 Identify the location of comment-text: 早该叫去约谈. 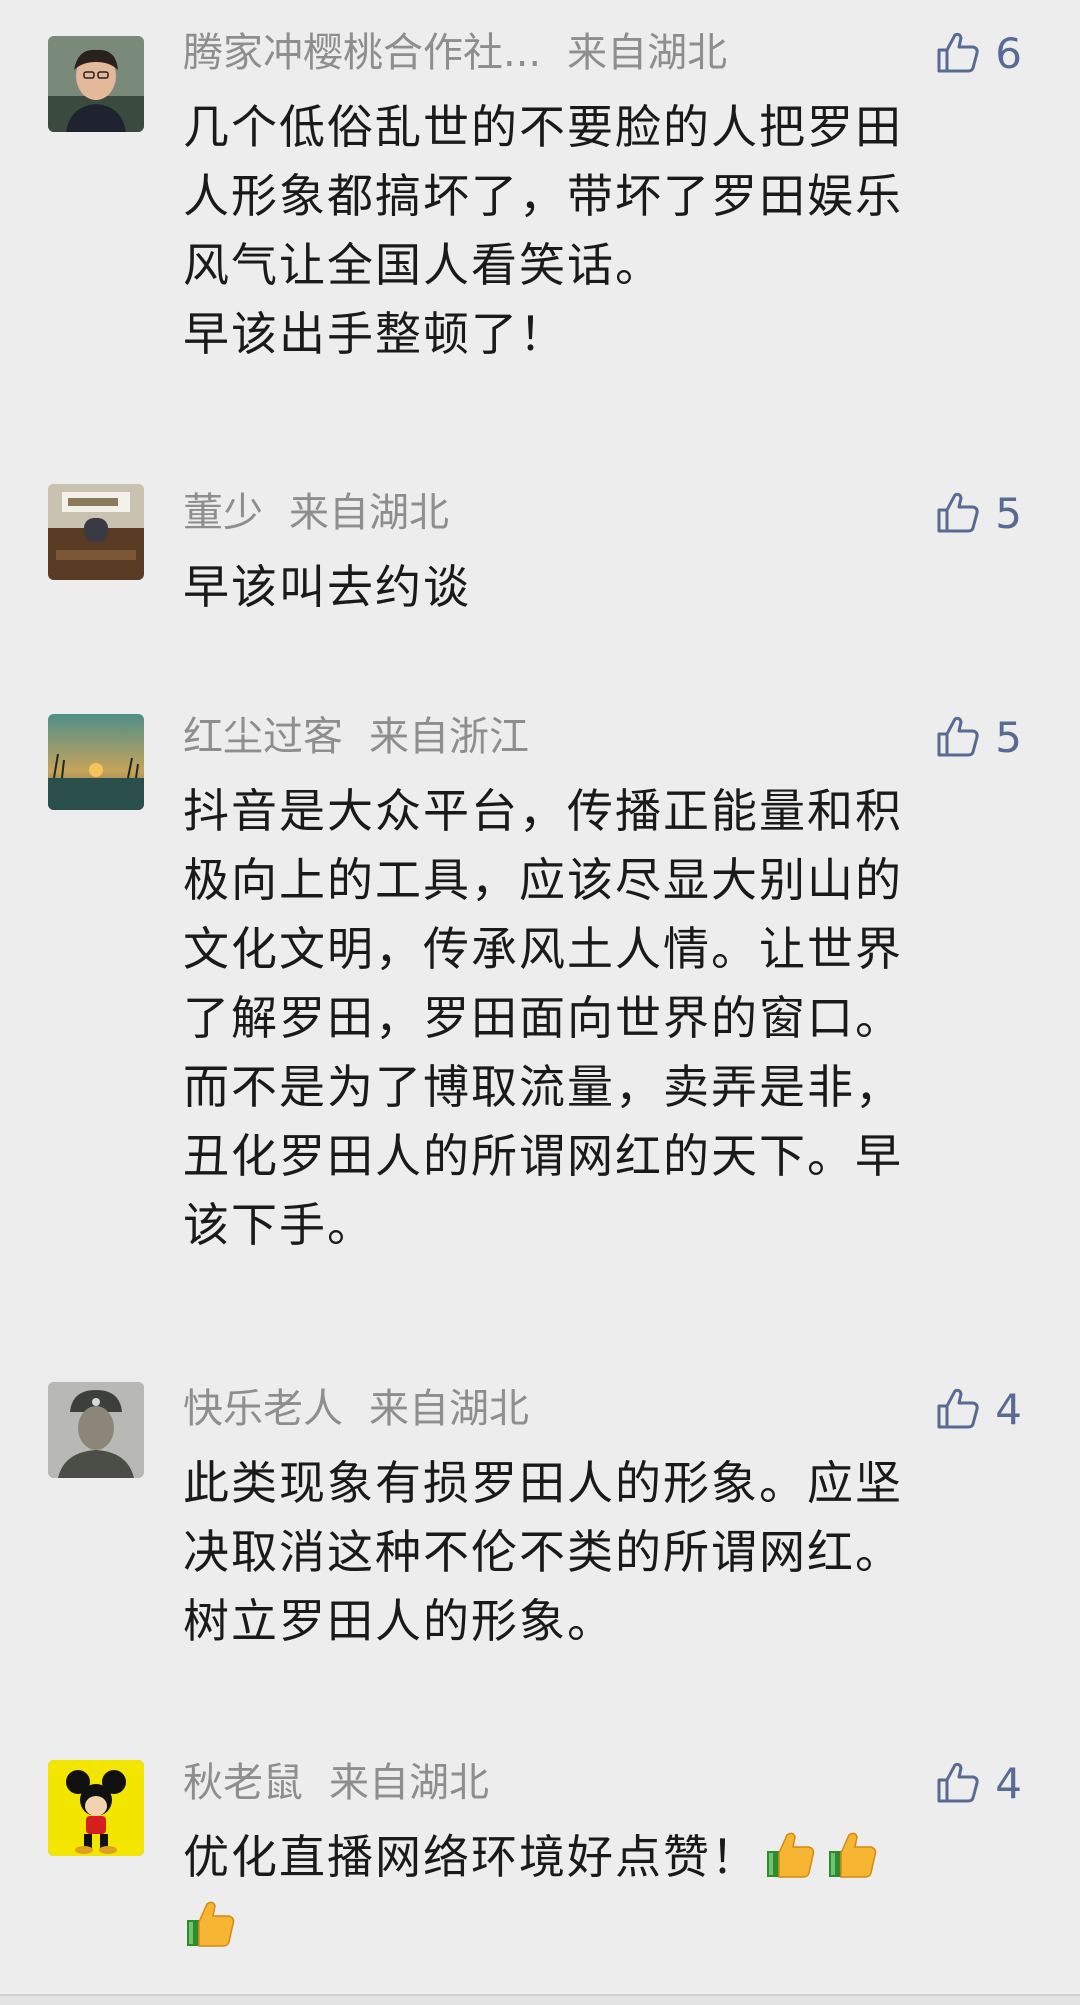
(327, 587).